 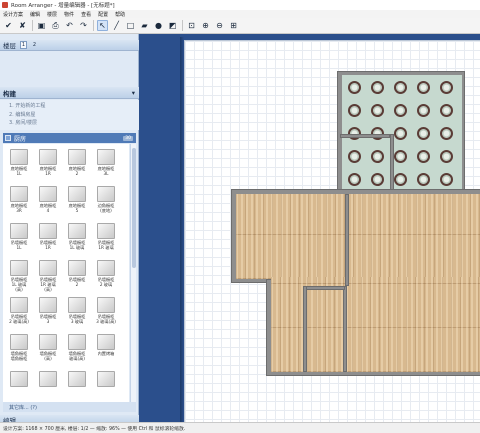 I want to click on library-item: 吊墙橱柜 1L 玻璃 (高), so click(x=19, y=275).